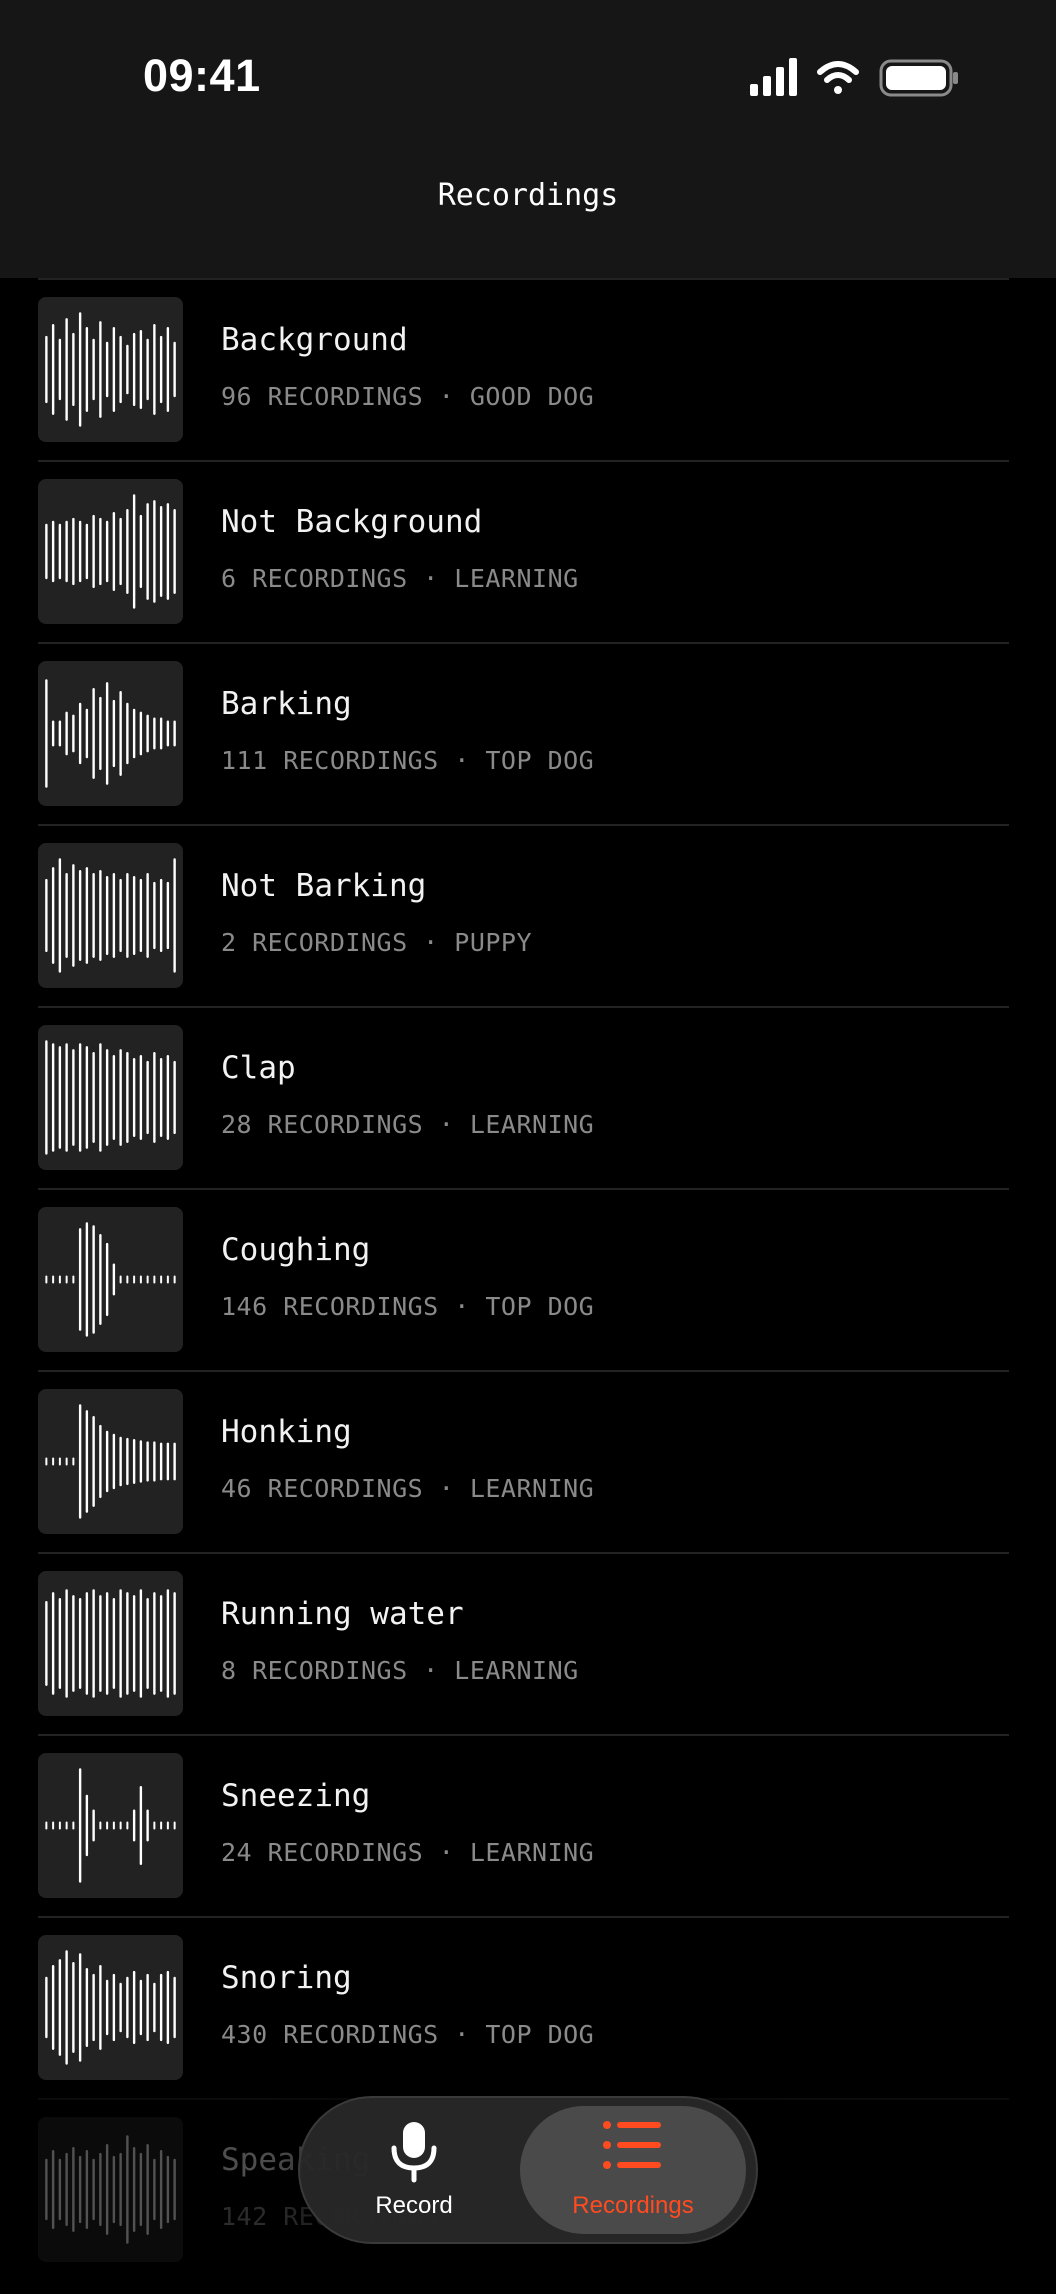 Image resolution: width=1056 pixels, height=2294 pixels. I want to click on microphone-icon, so click(414, 2154).